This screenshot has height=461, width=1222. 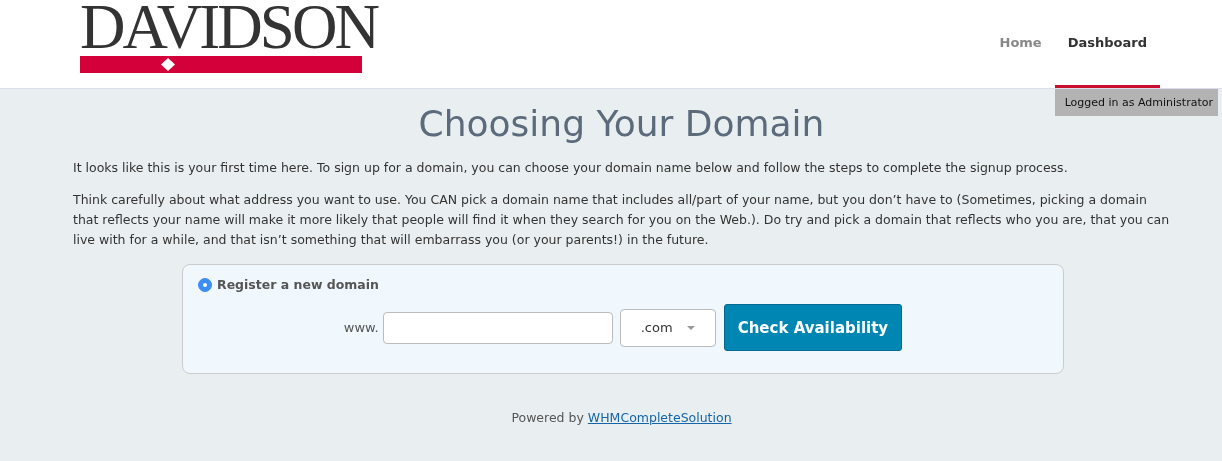 I want to click on login-badge: Logged in as Administrator, so click(x=1136, y=102).